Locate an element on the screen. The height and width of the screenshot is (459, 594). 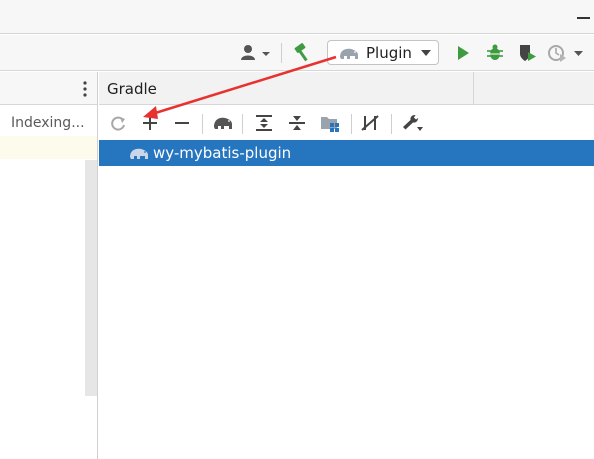
offline-mode-icon is located at coordinates (370, 123).